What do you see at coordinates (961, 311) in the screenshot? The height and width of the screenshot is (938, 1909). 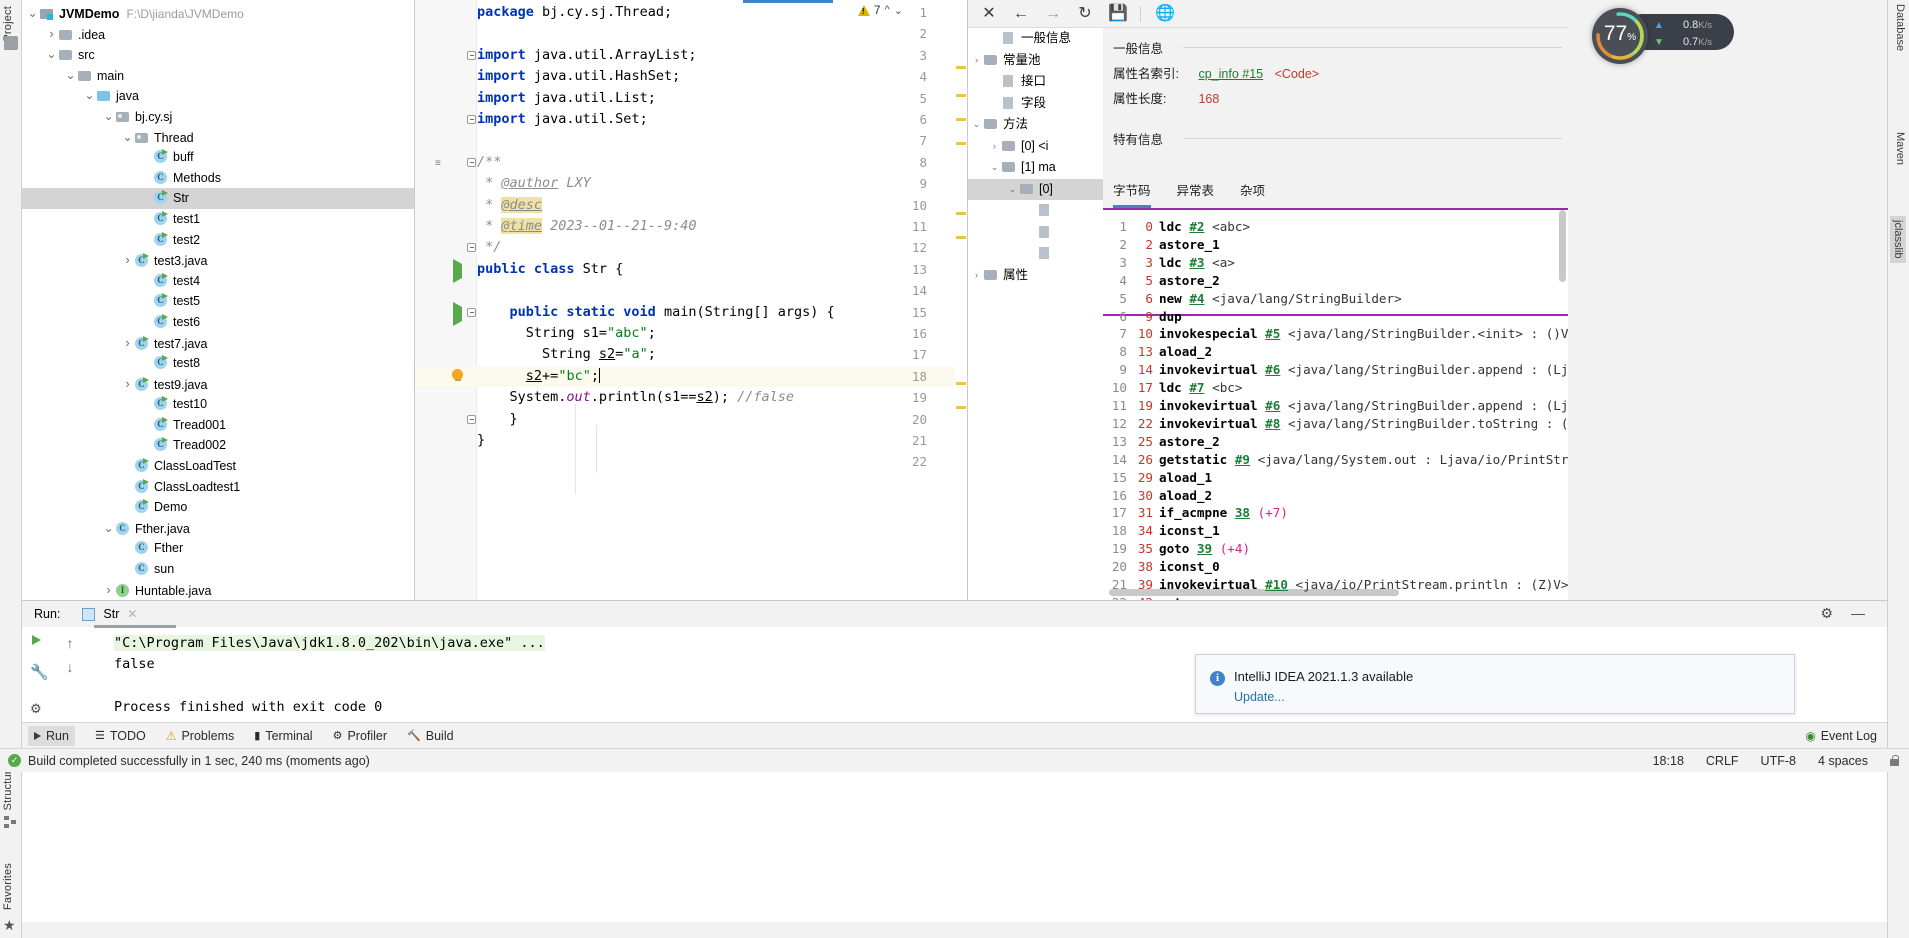 I see `editor-marker-strip` at bounding box center [961, 311].